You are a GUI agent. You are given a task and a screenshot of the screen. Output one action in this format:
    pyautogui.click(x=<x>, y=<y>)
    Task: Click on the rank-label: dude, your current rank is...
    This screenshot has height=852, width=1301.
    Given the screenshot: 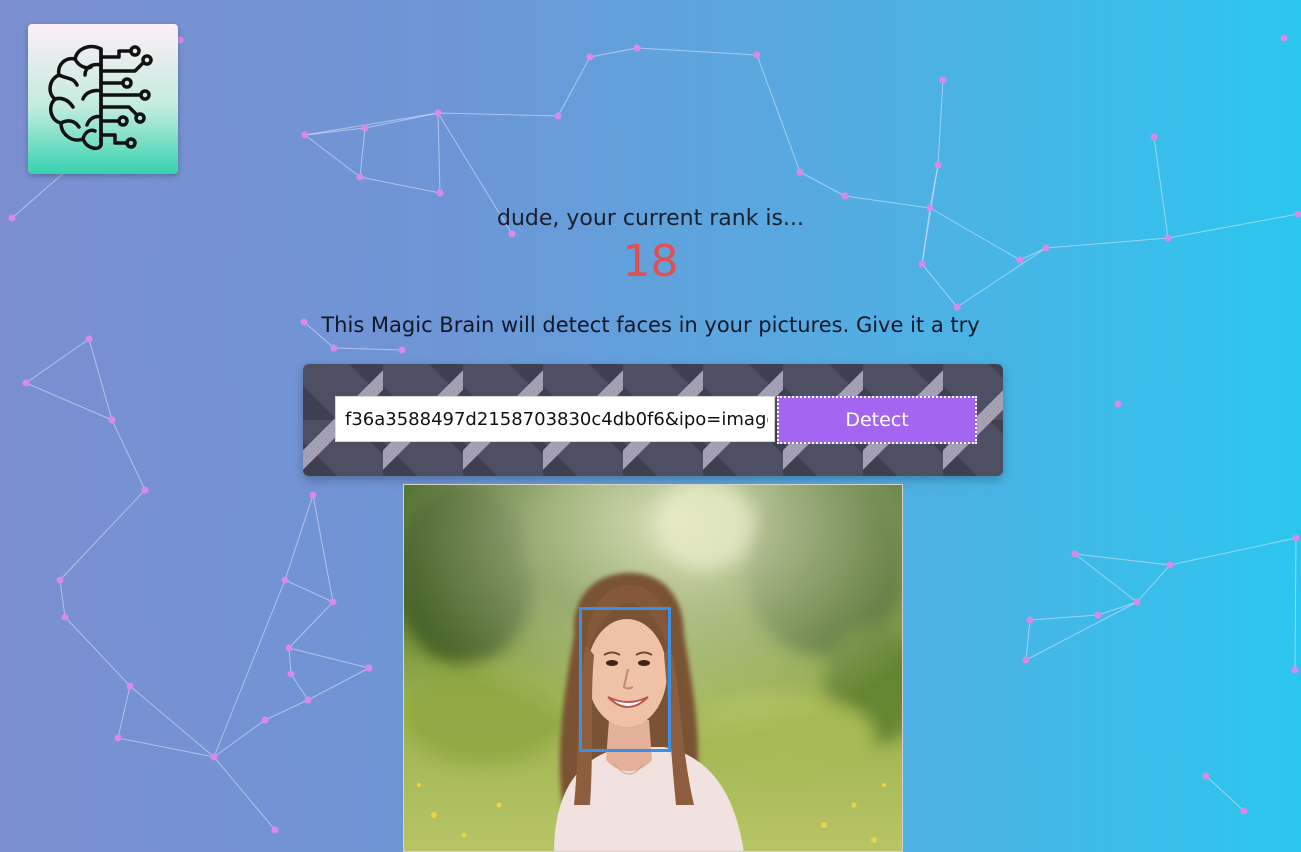 What is the action you would take?
    pyautogui.click(x=650, y=218)
    